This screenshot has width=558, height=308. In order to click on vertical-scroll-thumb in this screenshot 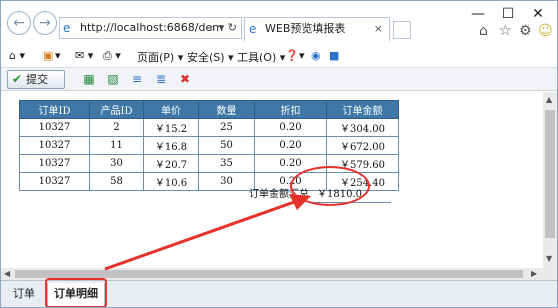, I will do `click(550, 174)`.